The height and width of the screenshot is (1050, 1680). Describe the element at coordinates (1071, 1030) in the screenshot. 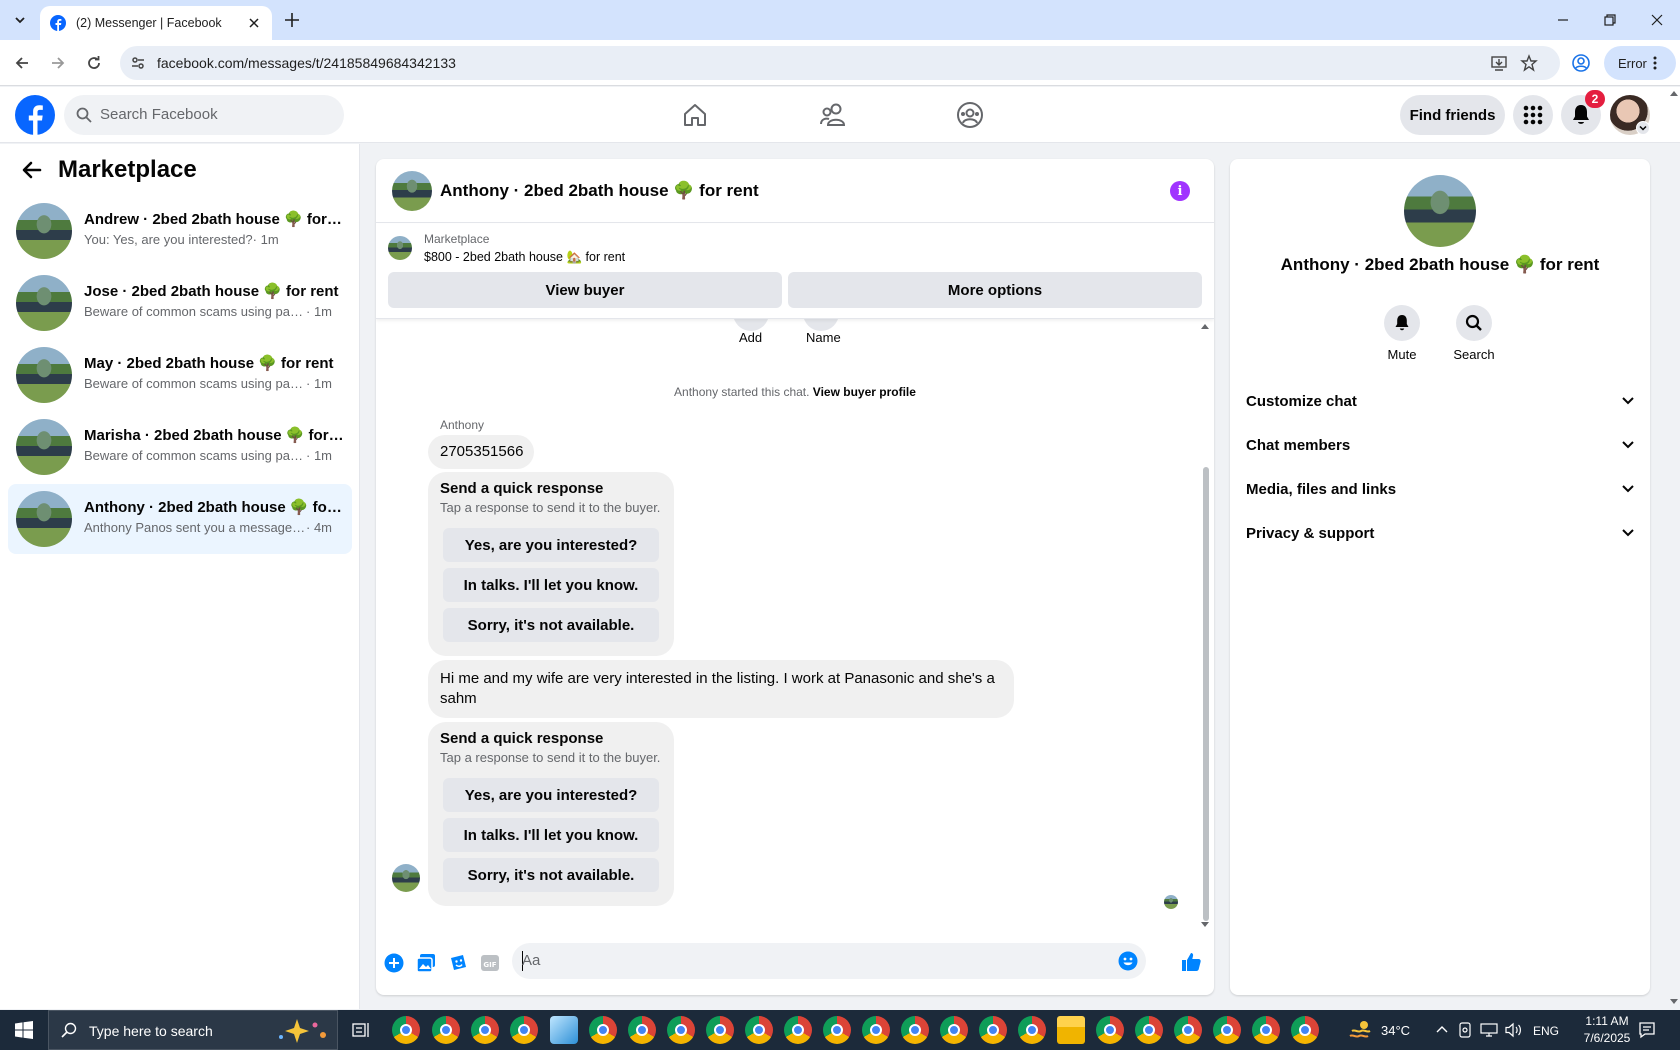

I see `taskbar-file-explorer-app` at that location.